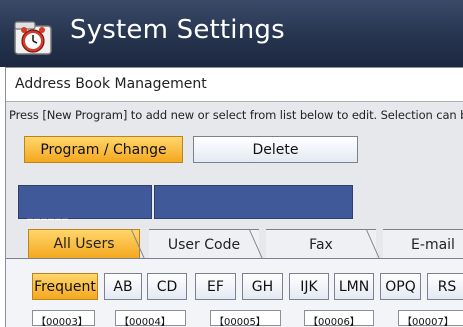 Image resolution: width=463 pixels, height=327 pixels. Describe the element at coordinates (309, 286) in the screenshot. I see `index-ijk: IJK` at that location.